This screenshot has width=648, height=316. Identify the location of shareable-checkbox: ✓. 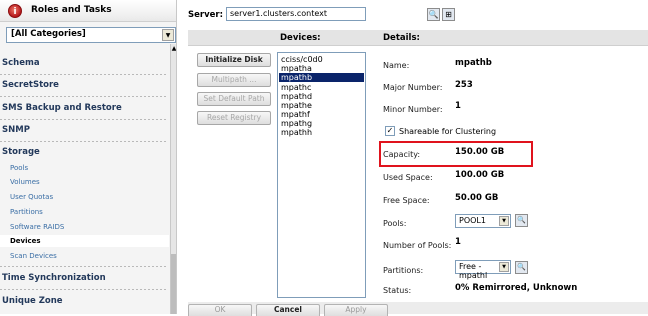
(390, 131).